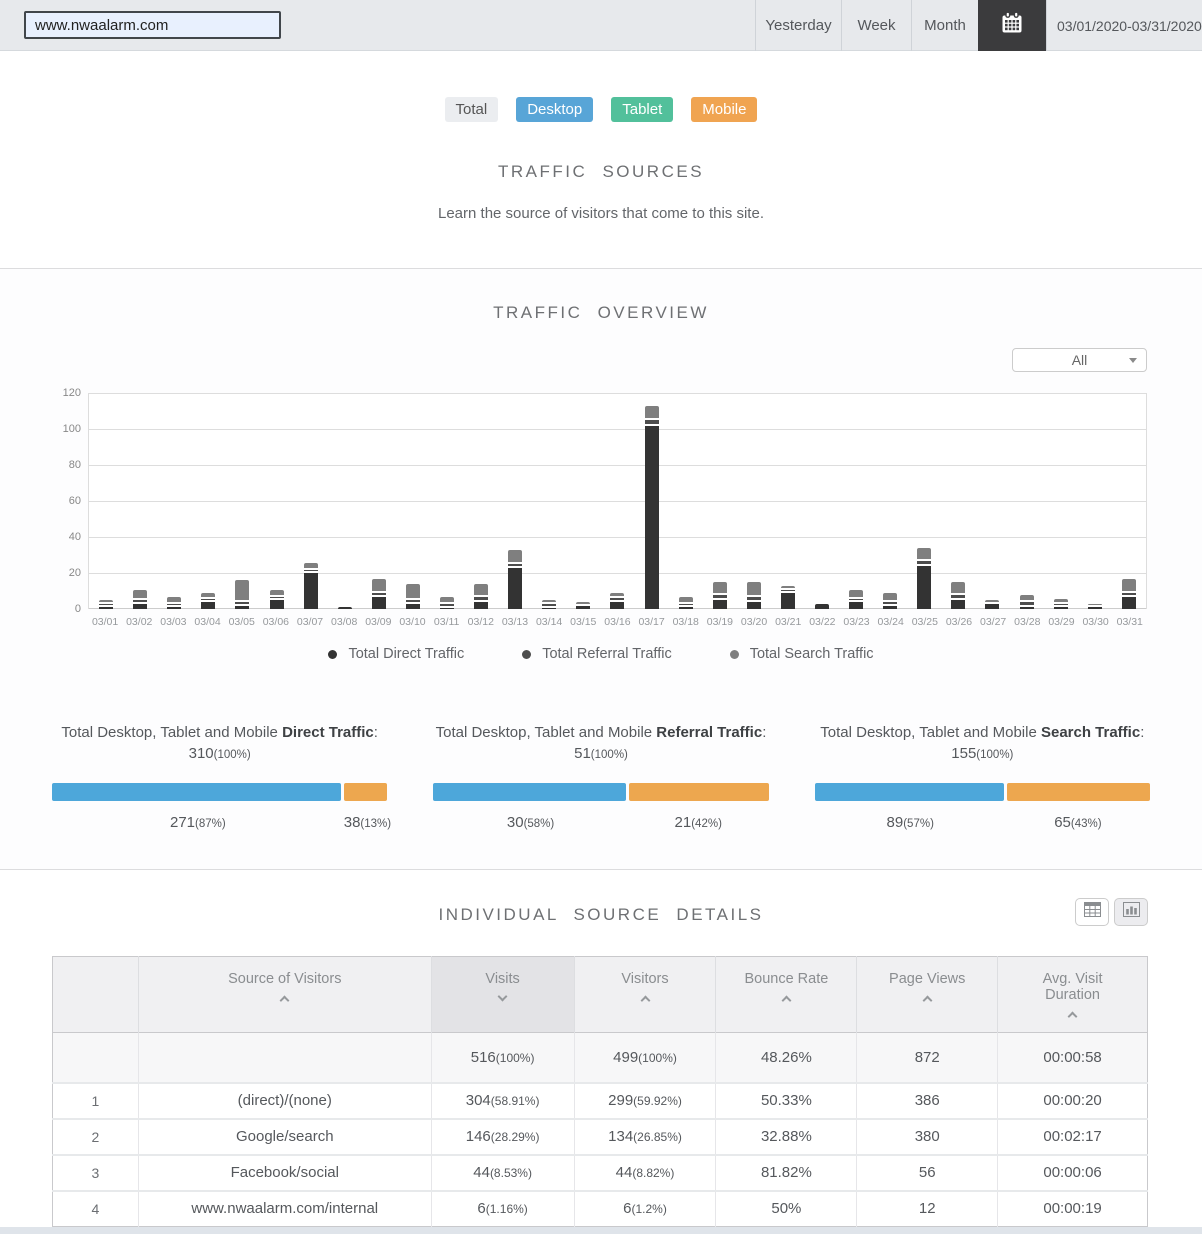 The width and height of the screenshot is (1202, 1234). What do you see at coordinates (614, 822) in the screenshot?
I see `summary-values: 30(58%) 21(42%)` at bounding box center [614, 822].